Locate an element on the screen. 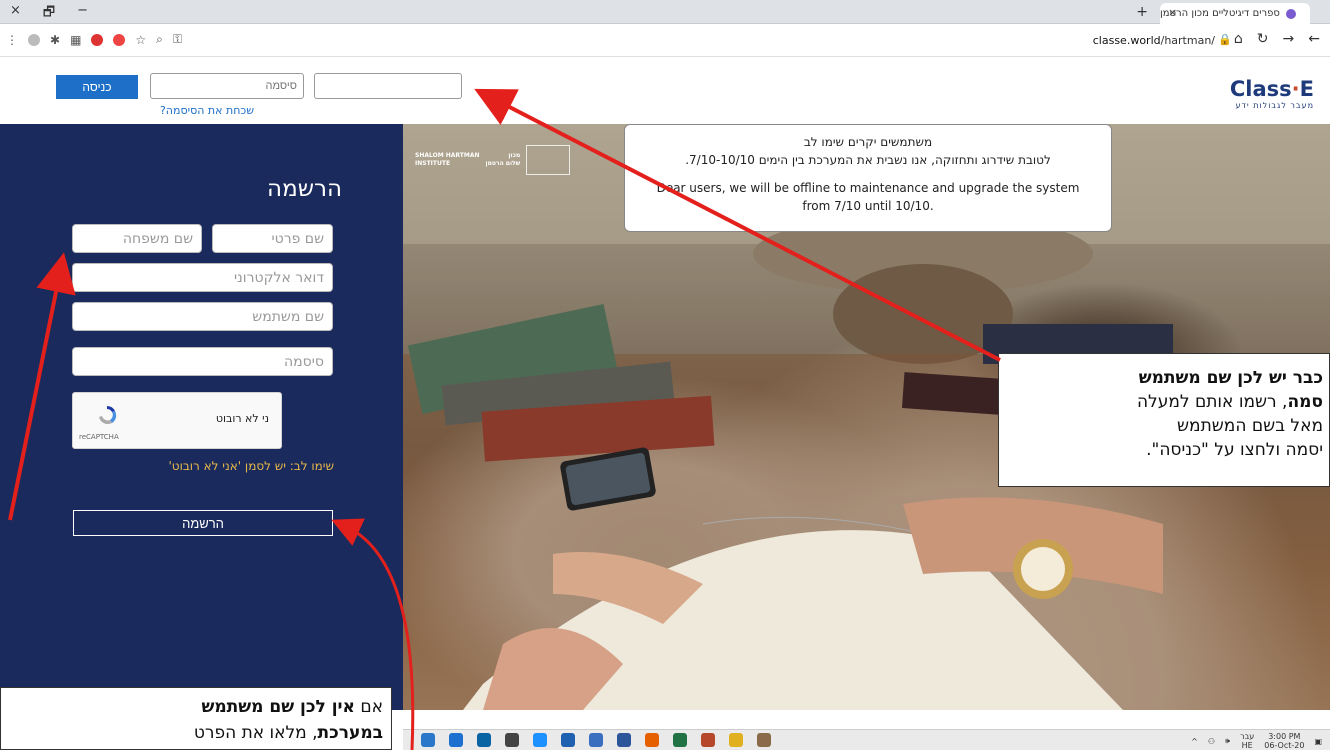 The width and height of the screenshot is (1330, 750). star-icon: ☆ is located at coordinates (140, 40).